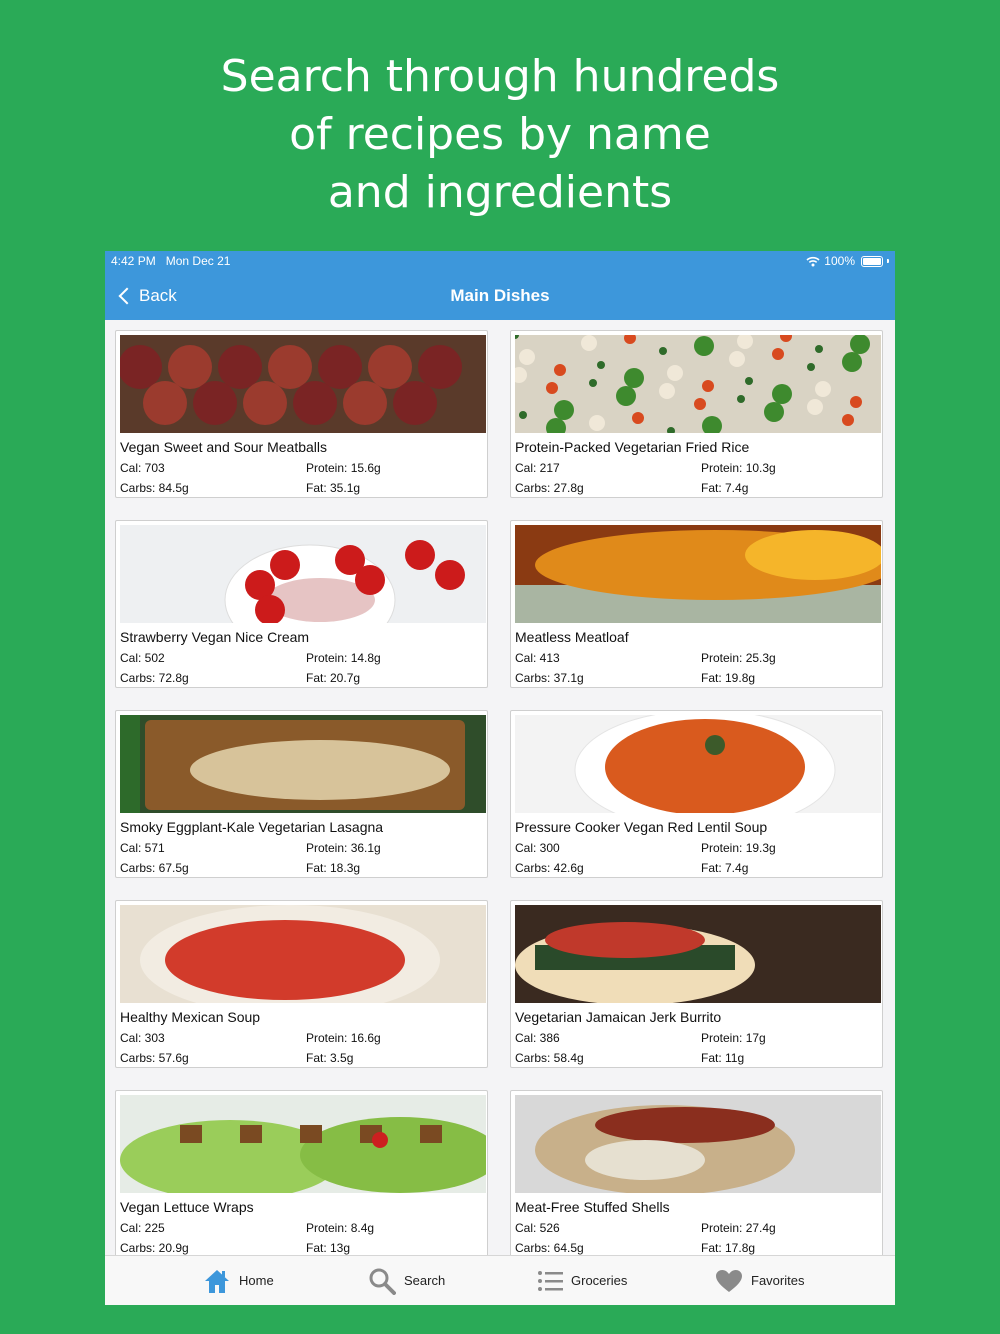  I want to click on recipe-protein: Protein: 8.4g, so click(340, 1228).